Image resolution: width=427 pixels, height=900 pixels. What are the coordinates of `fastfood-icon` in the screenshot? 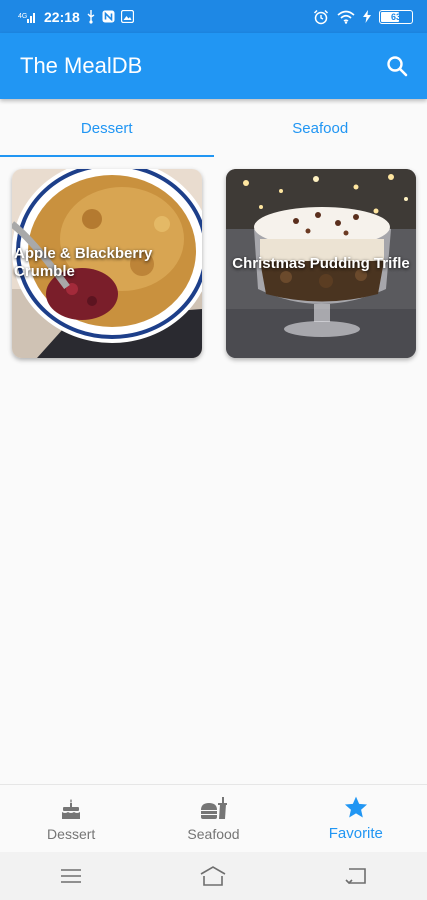 It's located at (213, 809).